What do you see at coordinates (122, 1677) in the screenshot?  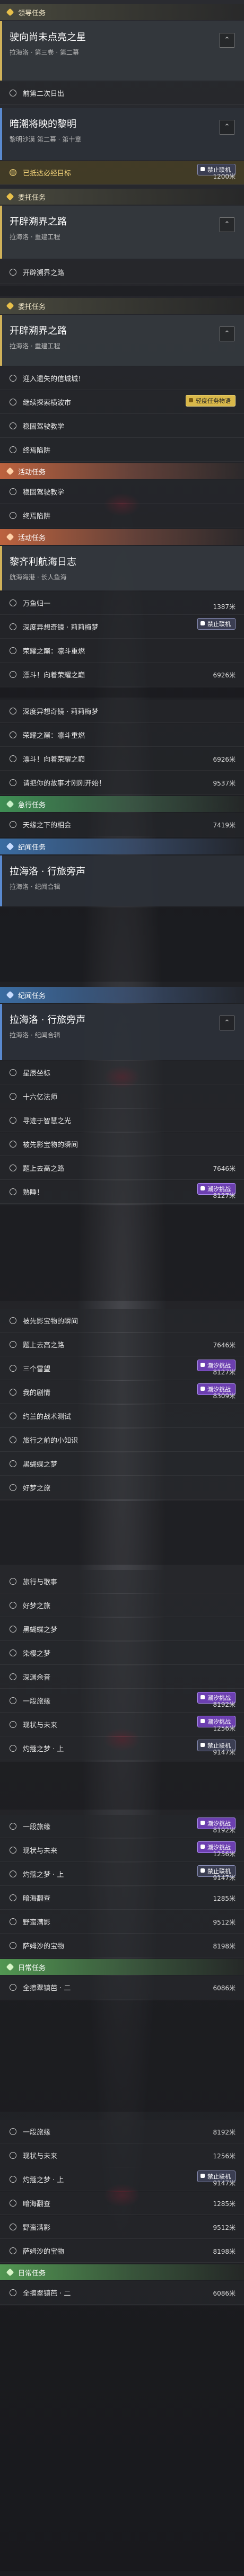 I see `objective-item: 深渊余音` at bounding box center [122, 1677].